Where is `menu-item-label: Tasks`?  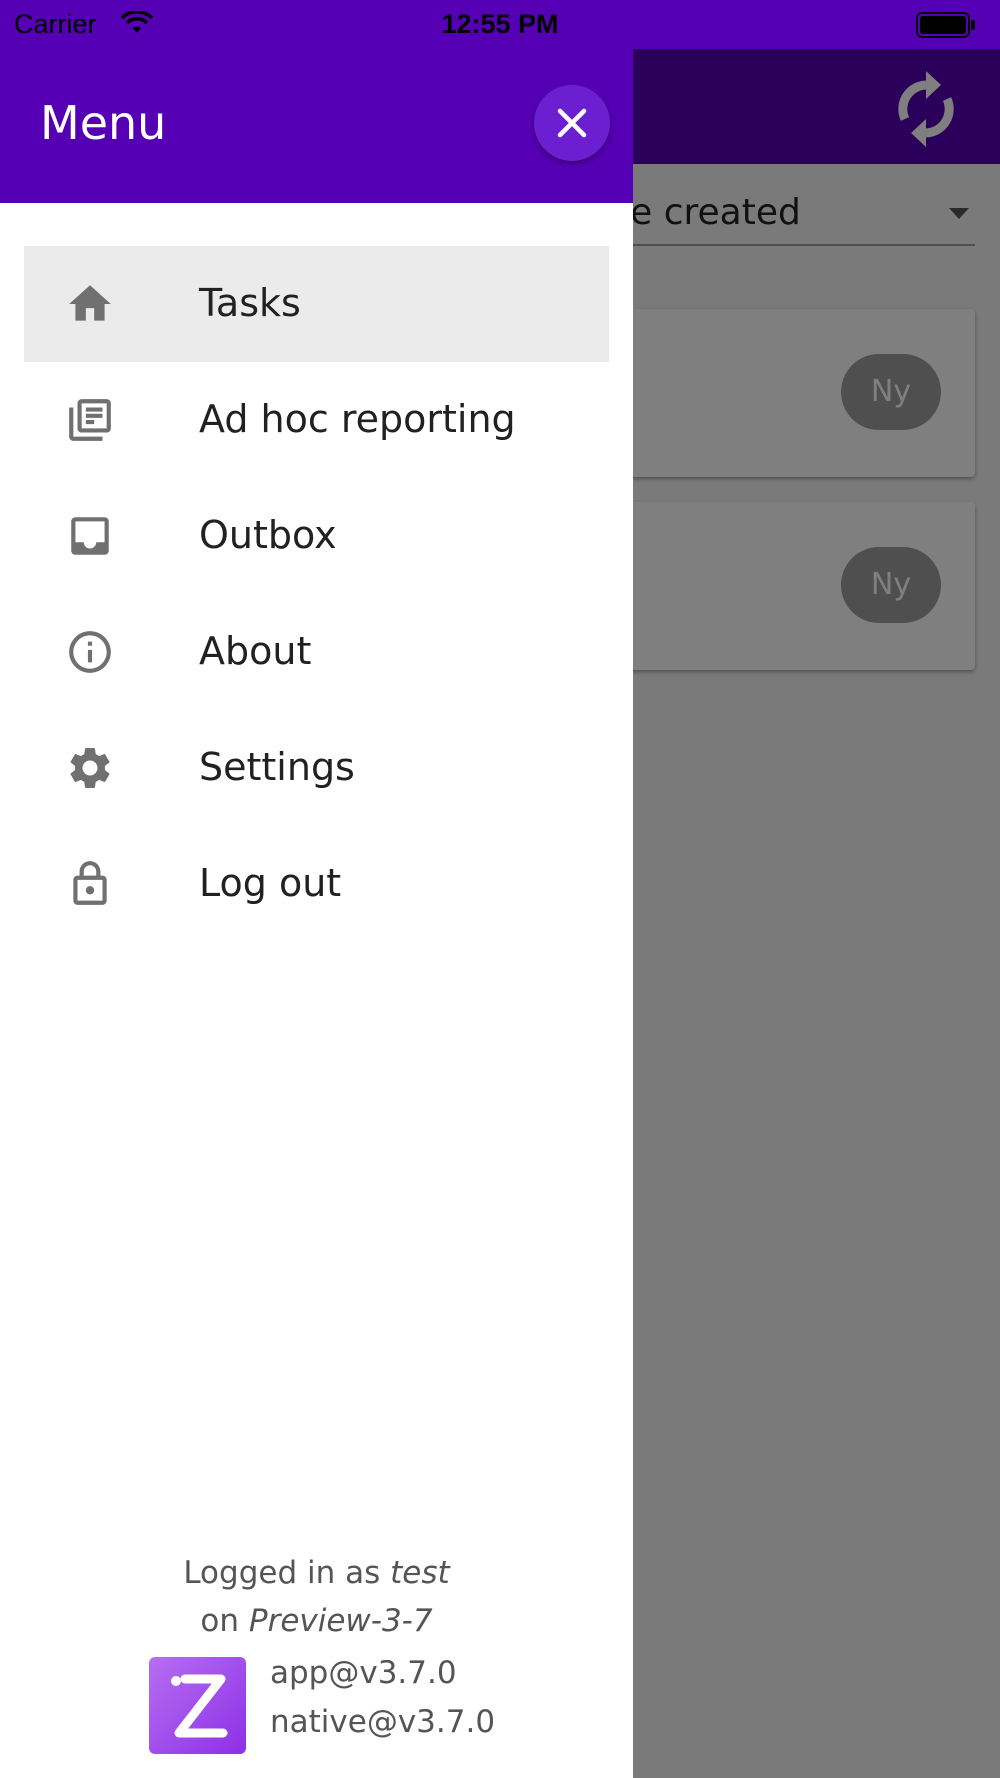
menu-item-label: Tasks is located at coordinates (250, 303).